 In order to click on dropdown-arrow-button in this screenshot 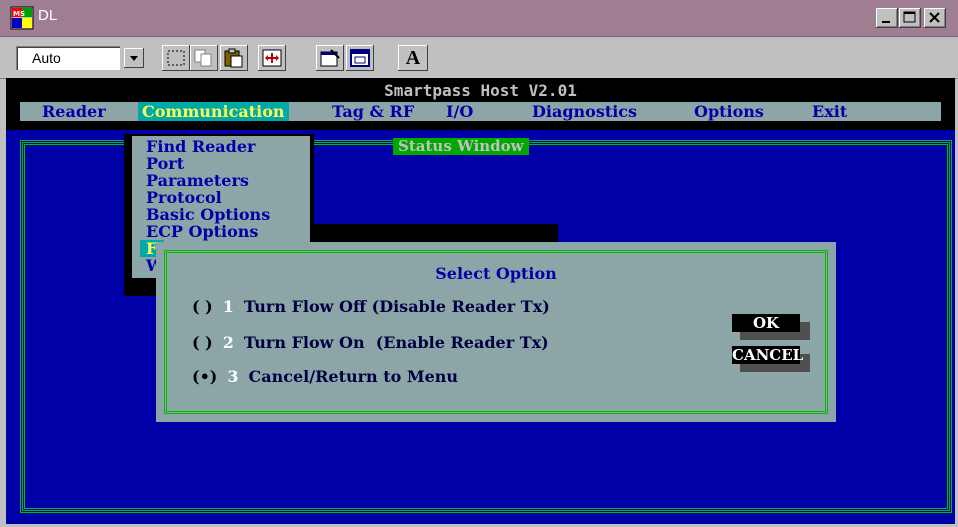, I will do `click(134, 58)`.